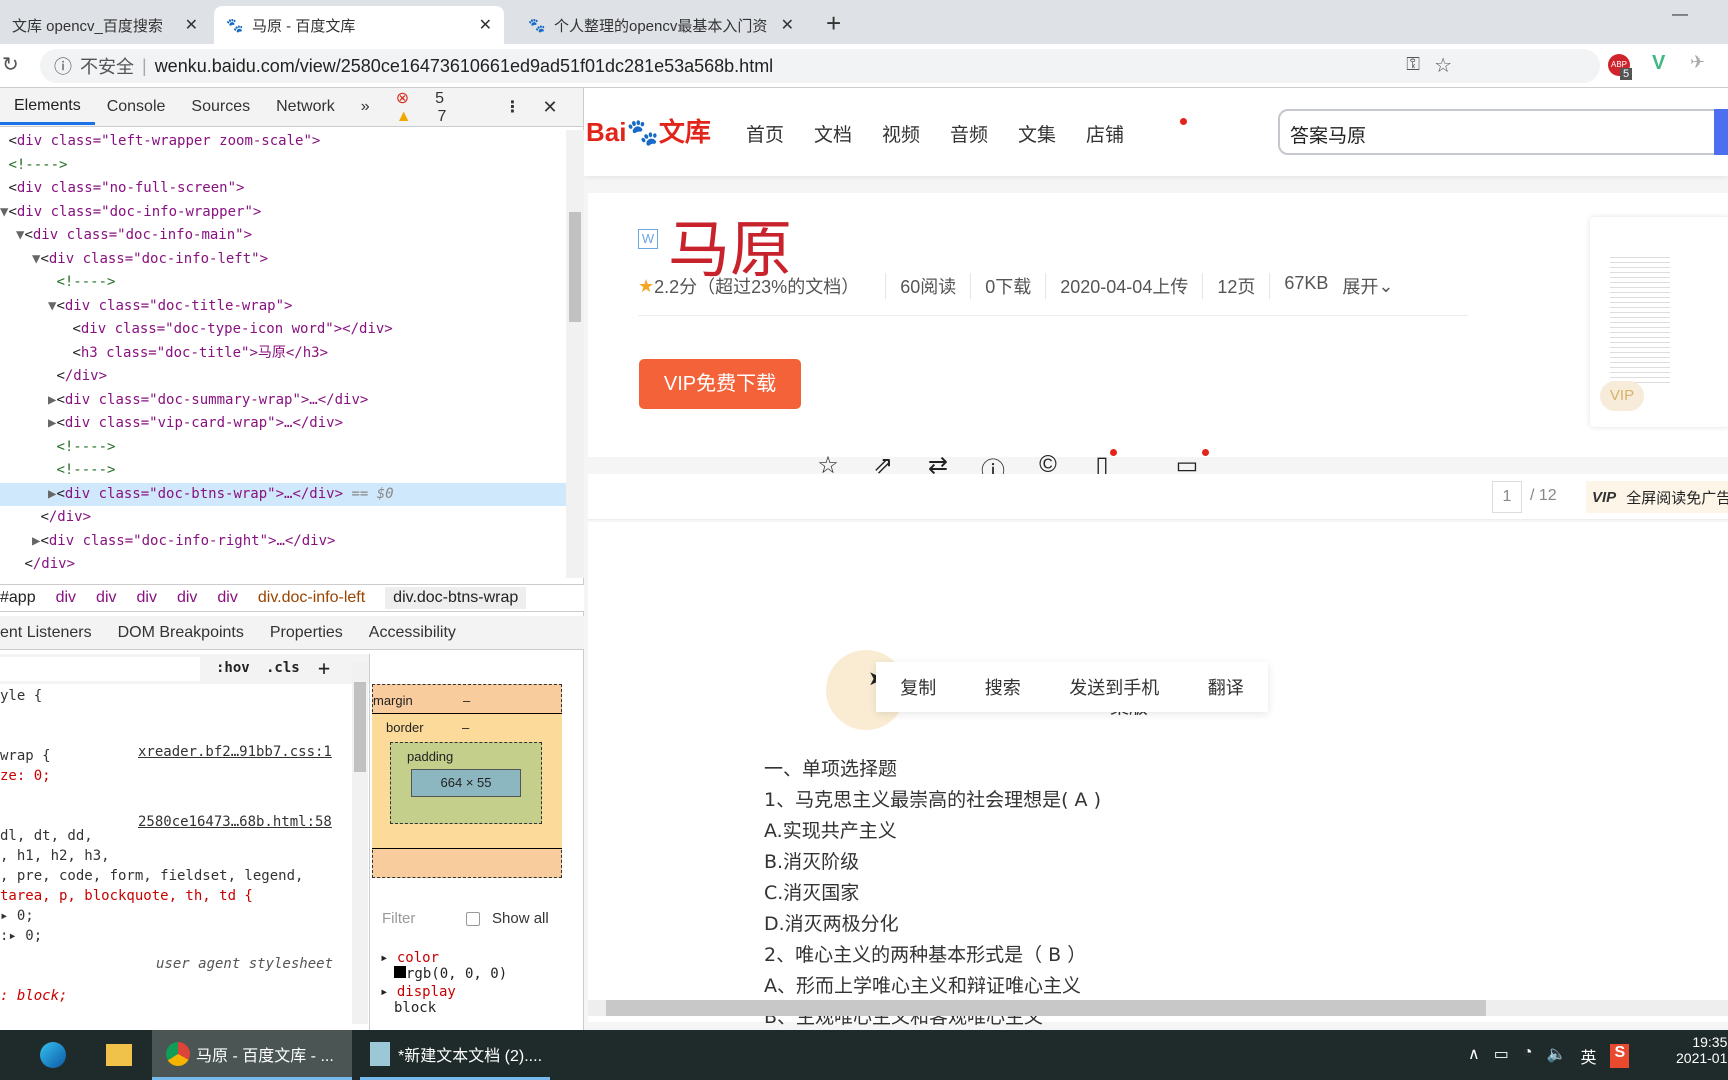 The image size is (1728, 1080). What do you see at coordinates (47, 107) in the screenshot?
I see `tab-elements: Elements` at bounding box center [47, 107].